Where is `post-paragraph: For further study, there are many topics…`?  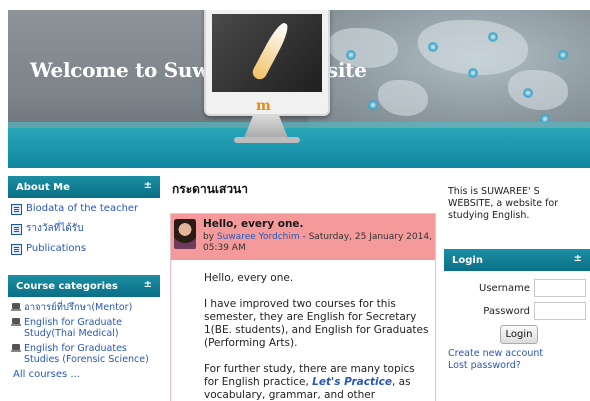
post-paragraph: For further study, there are many topics… is located at coordinates (316, 382).